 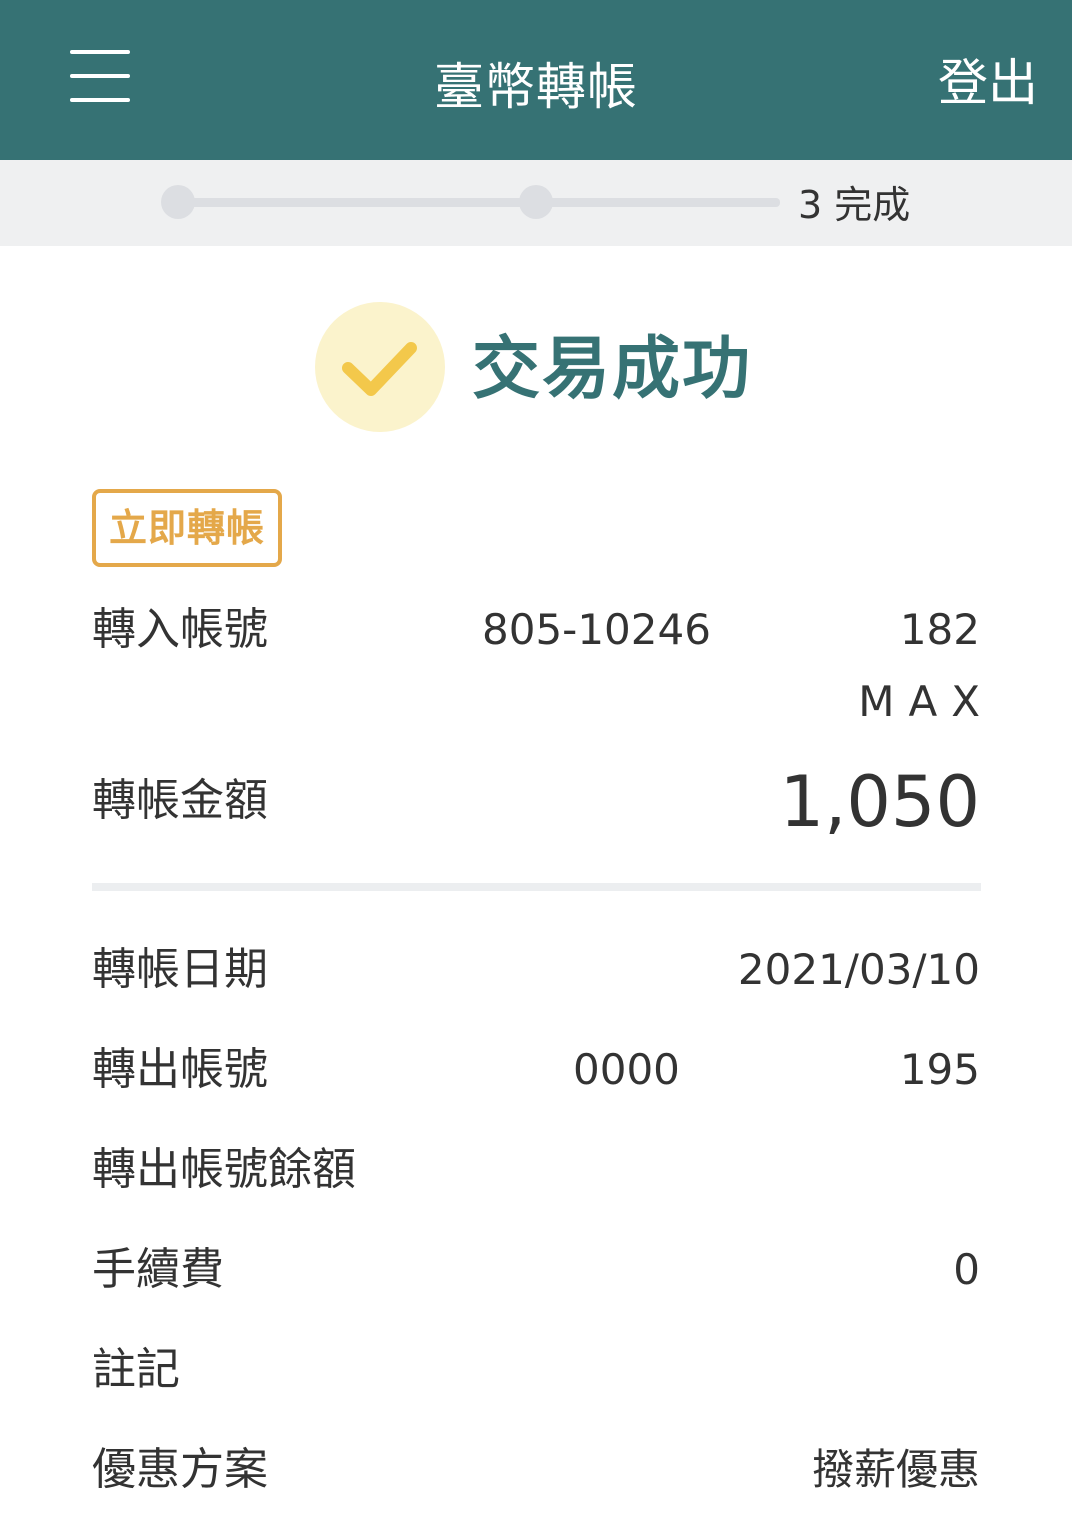 I want to click on date-label: 轉帳日期, so click(x=180, y=969).